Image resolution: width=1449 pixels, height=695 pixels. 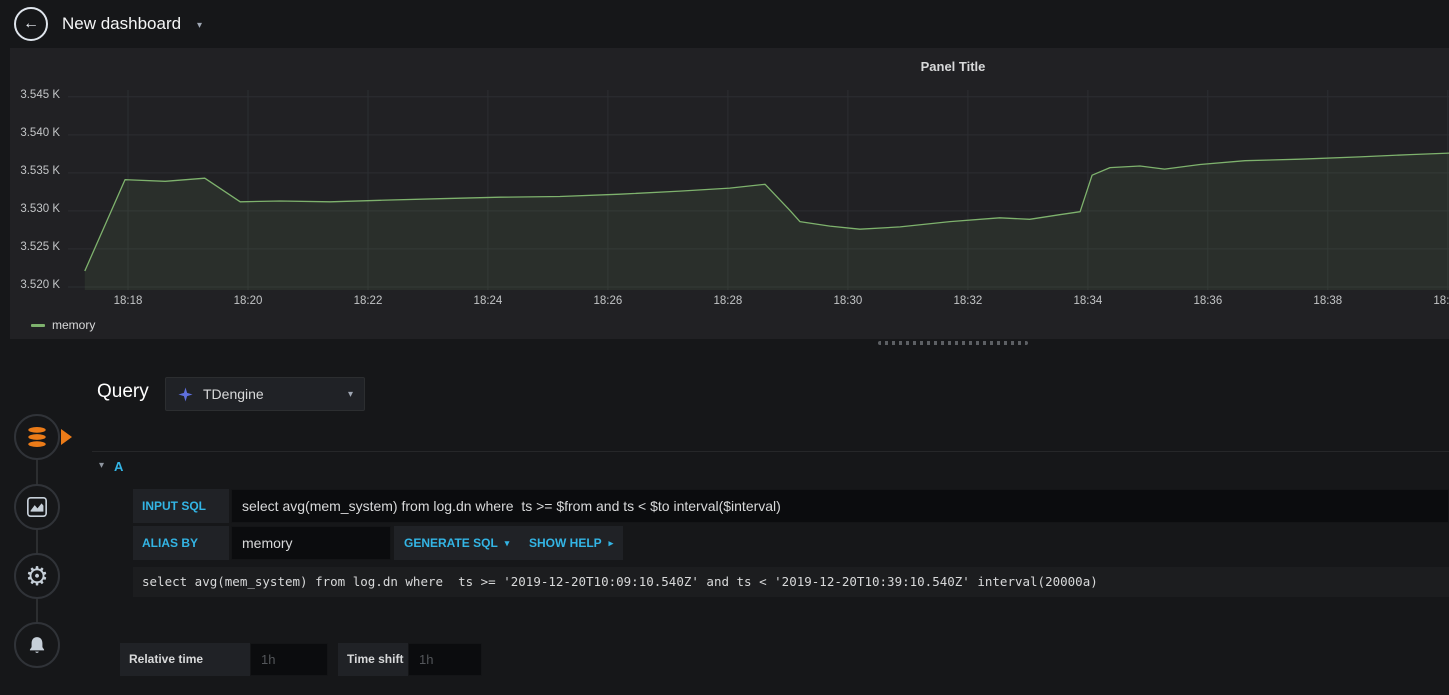 I want to click on x-axis-tick-label: 18:32, so click(x=968, y=301).